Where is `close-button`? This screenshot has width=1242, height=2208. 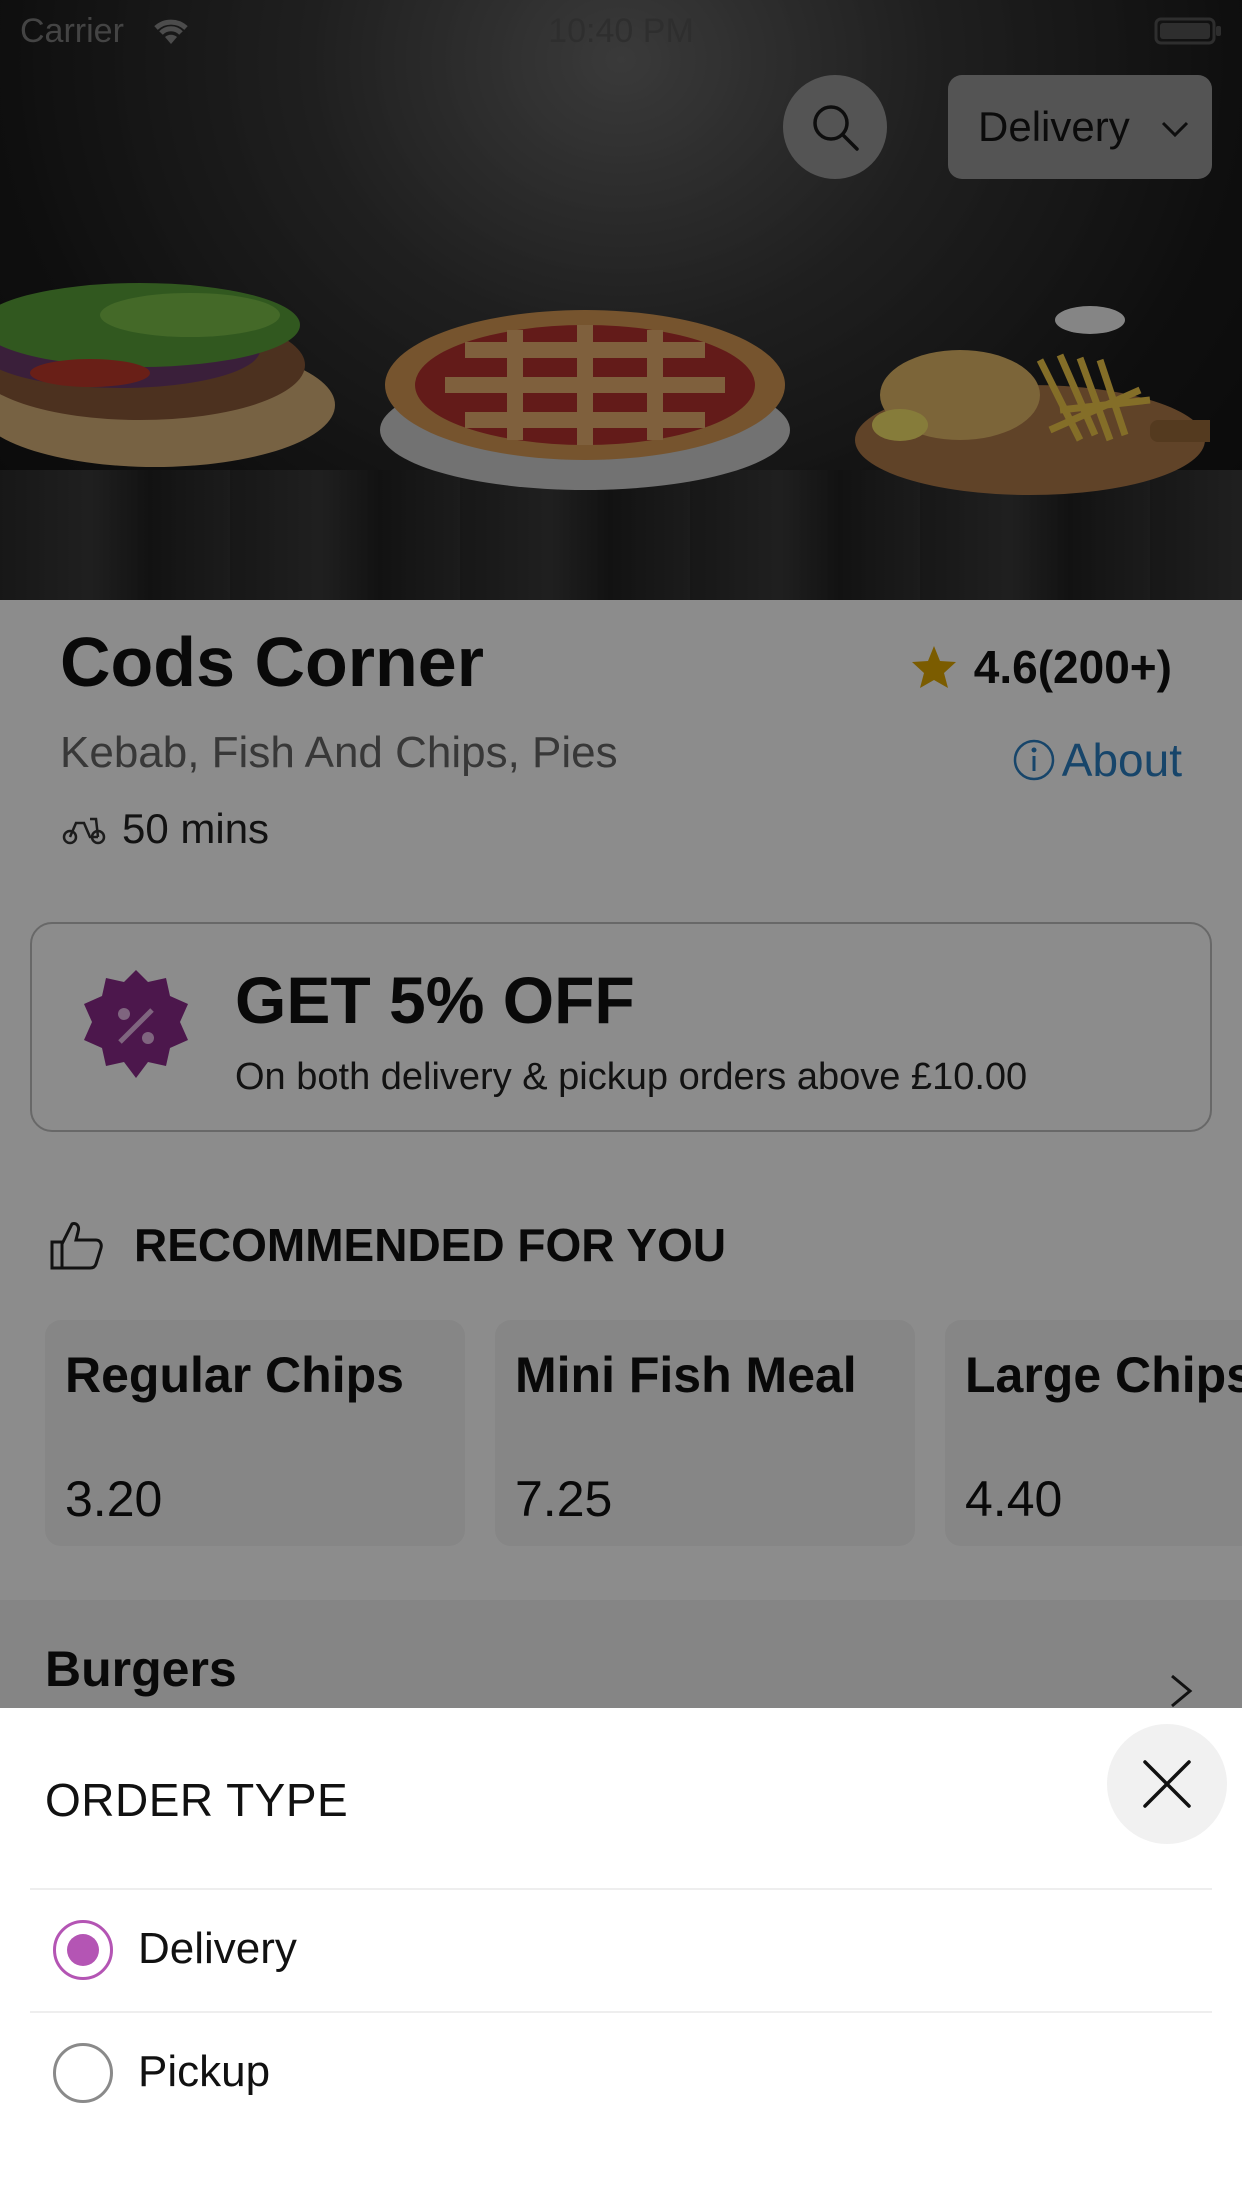
close-button is located at coordinates (1167, 1784).